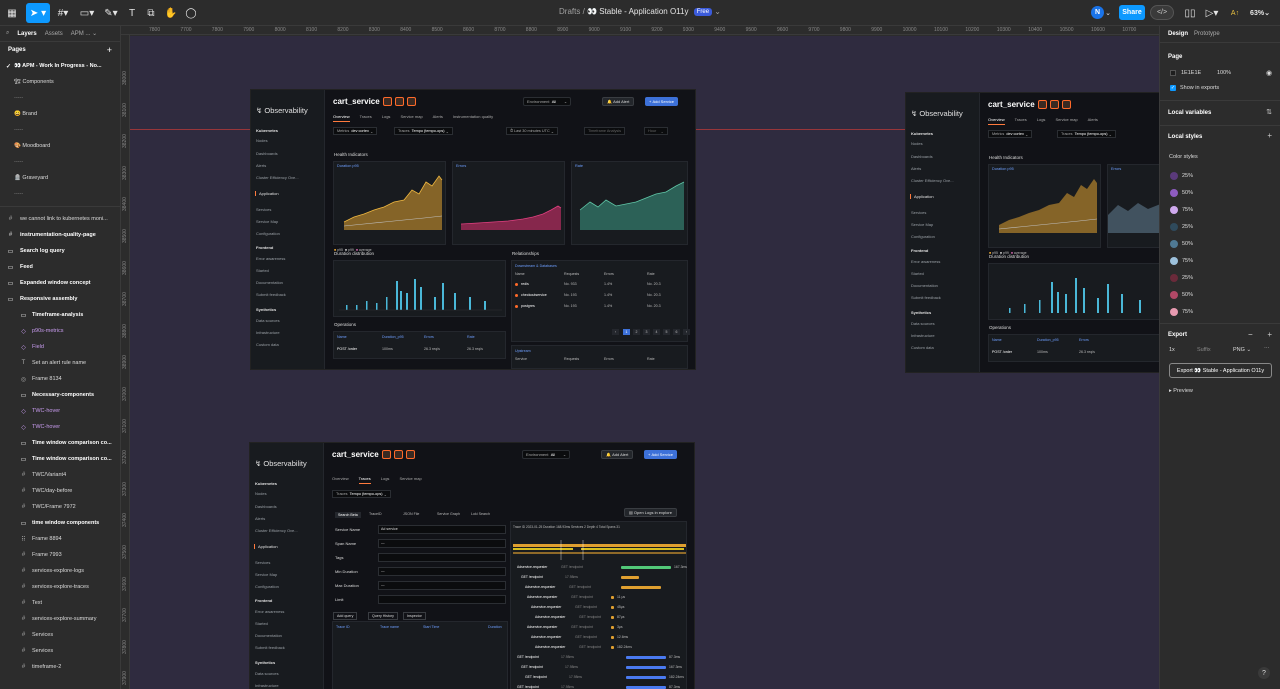 The width and height of the screenshot is (1280, 689). What do you see at coordinates (1204, 350) in the screenshot?
I see `export-suffix: Suffix` at bounding box center [1204, 350].